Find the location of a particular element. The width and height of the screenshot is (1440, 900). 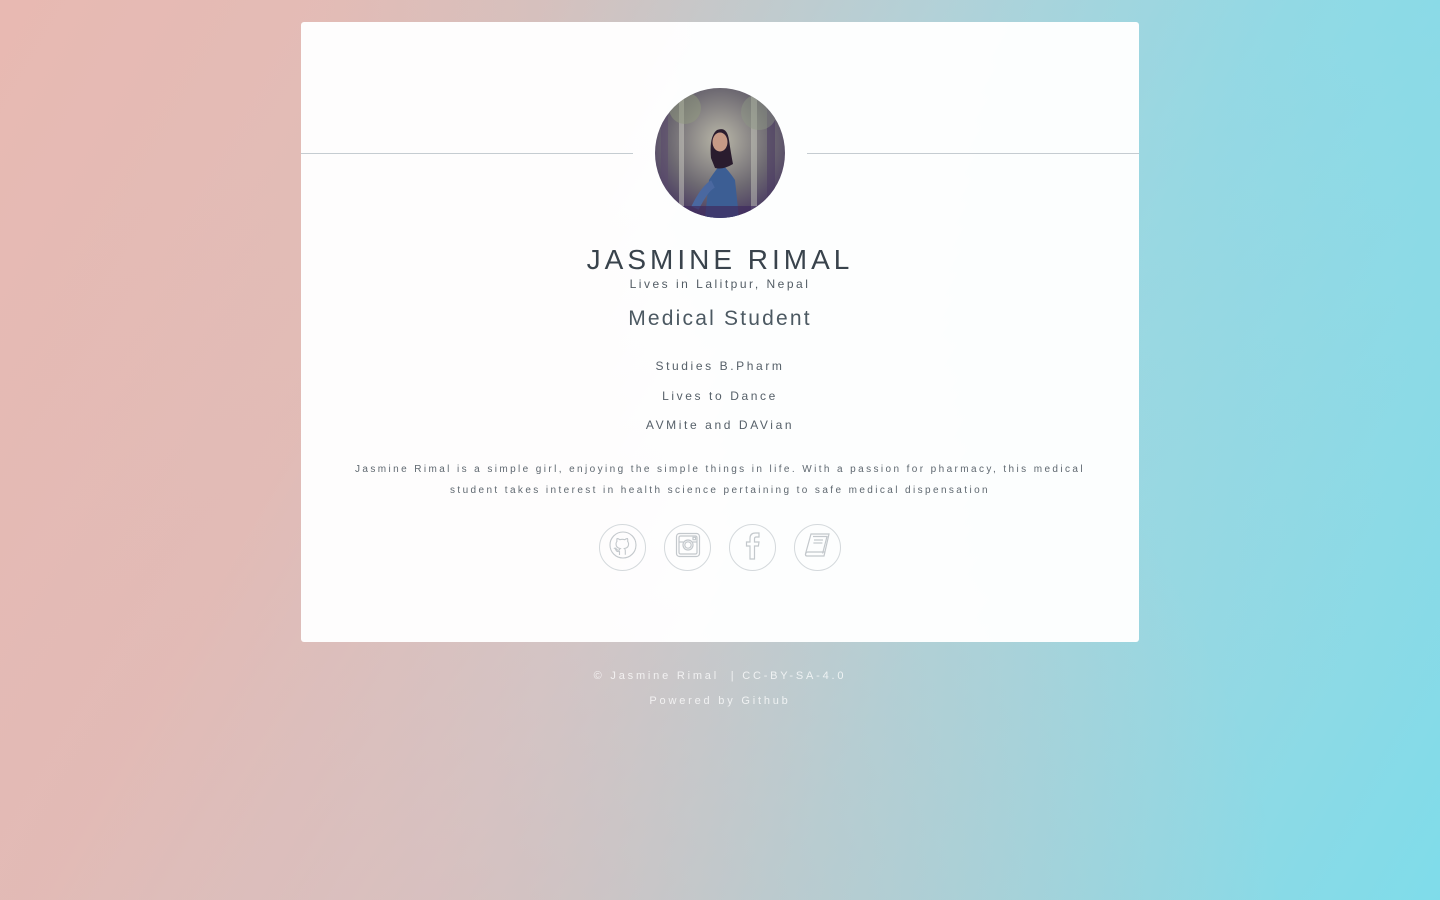

fact-item: AVMite and DAVian is located at coordinates (720, 425).